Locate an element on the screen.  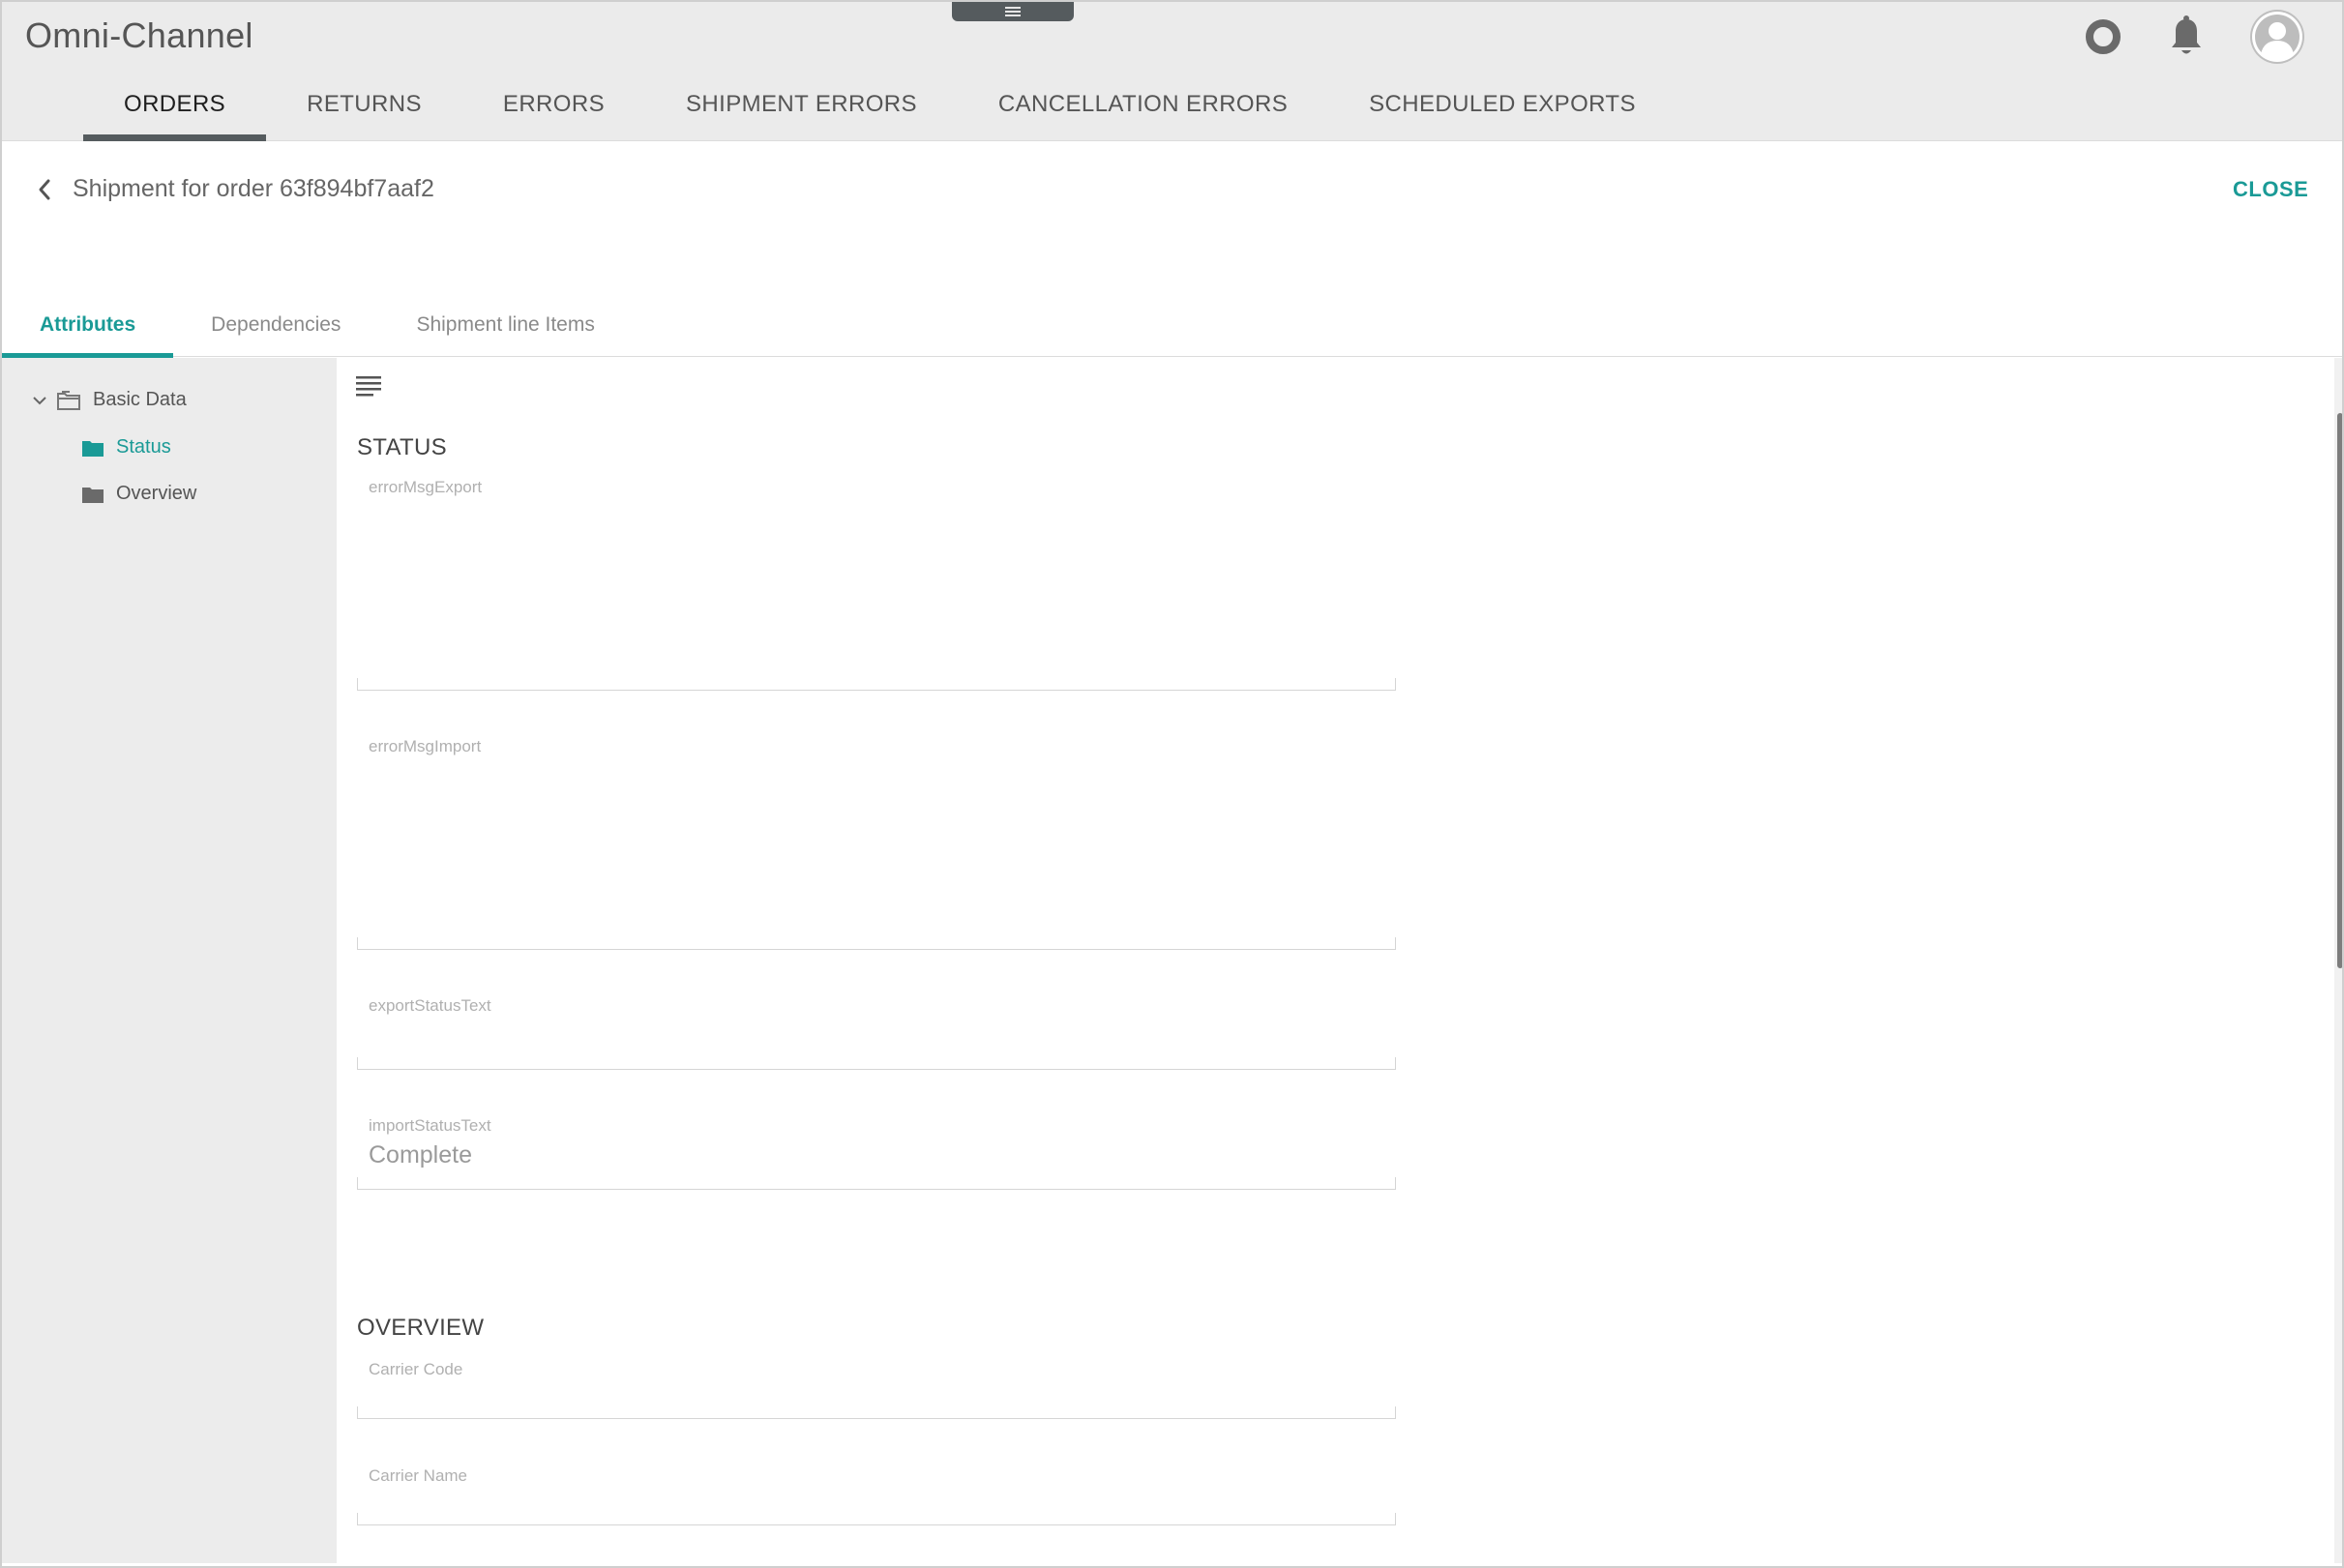
carrier-code-field: Carrier Code is located at coordinates (876, 1389).